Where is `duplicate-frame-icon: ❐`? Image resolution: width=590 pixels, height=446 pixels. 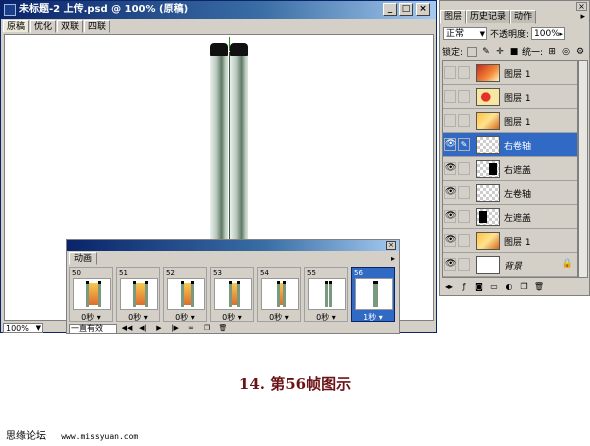
duplicate-frame-icon: ❐ is located at coordinates (207, 329).